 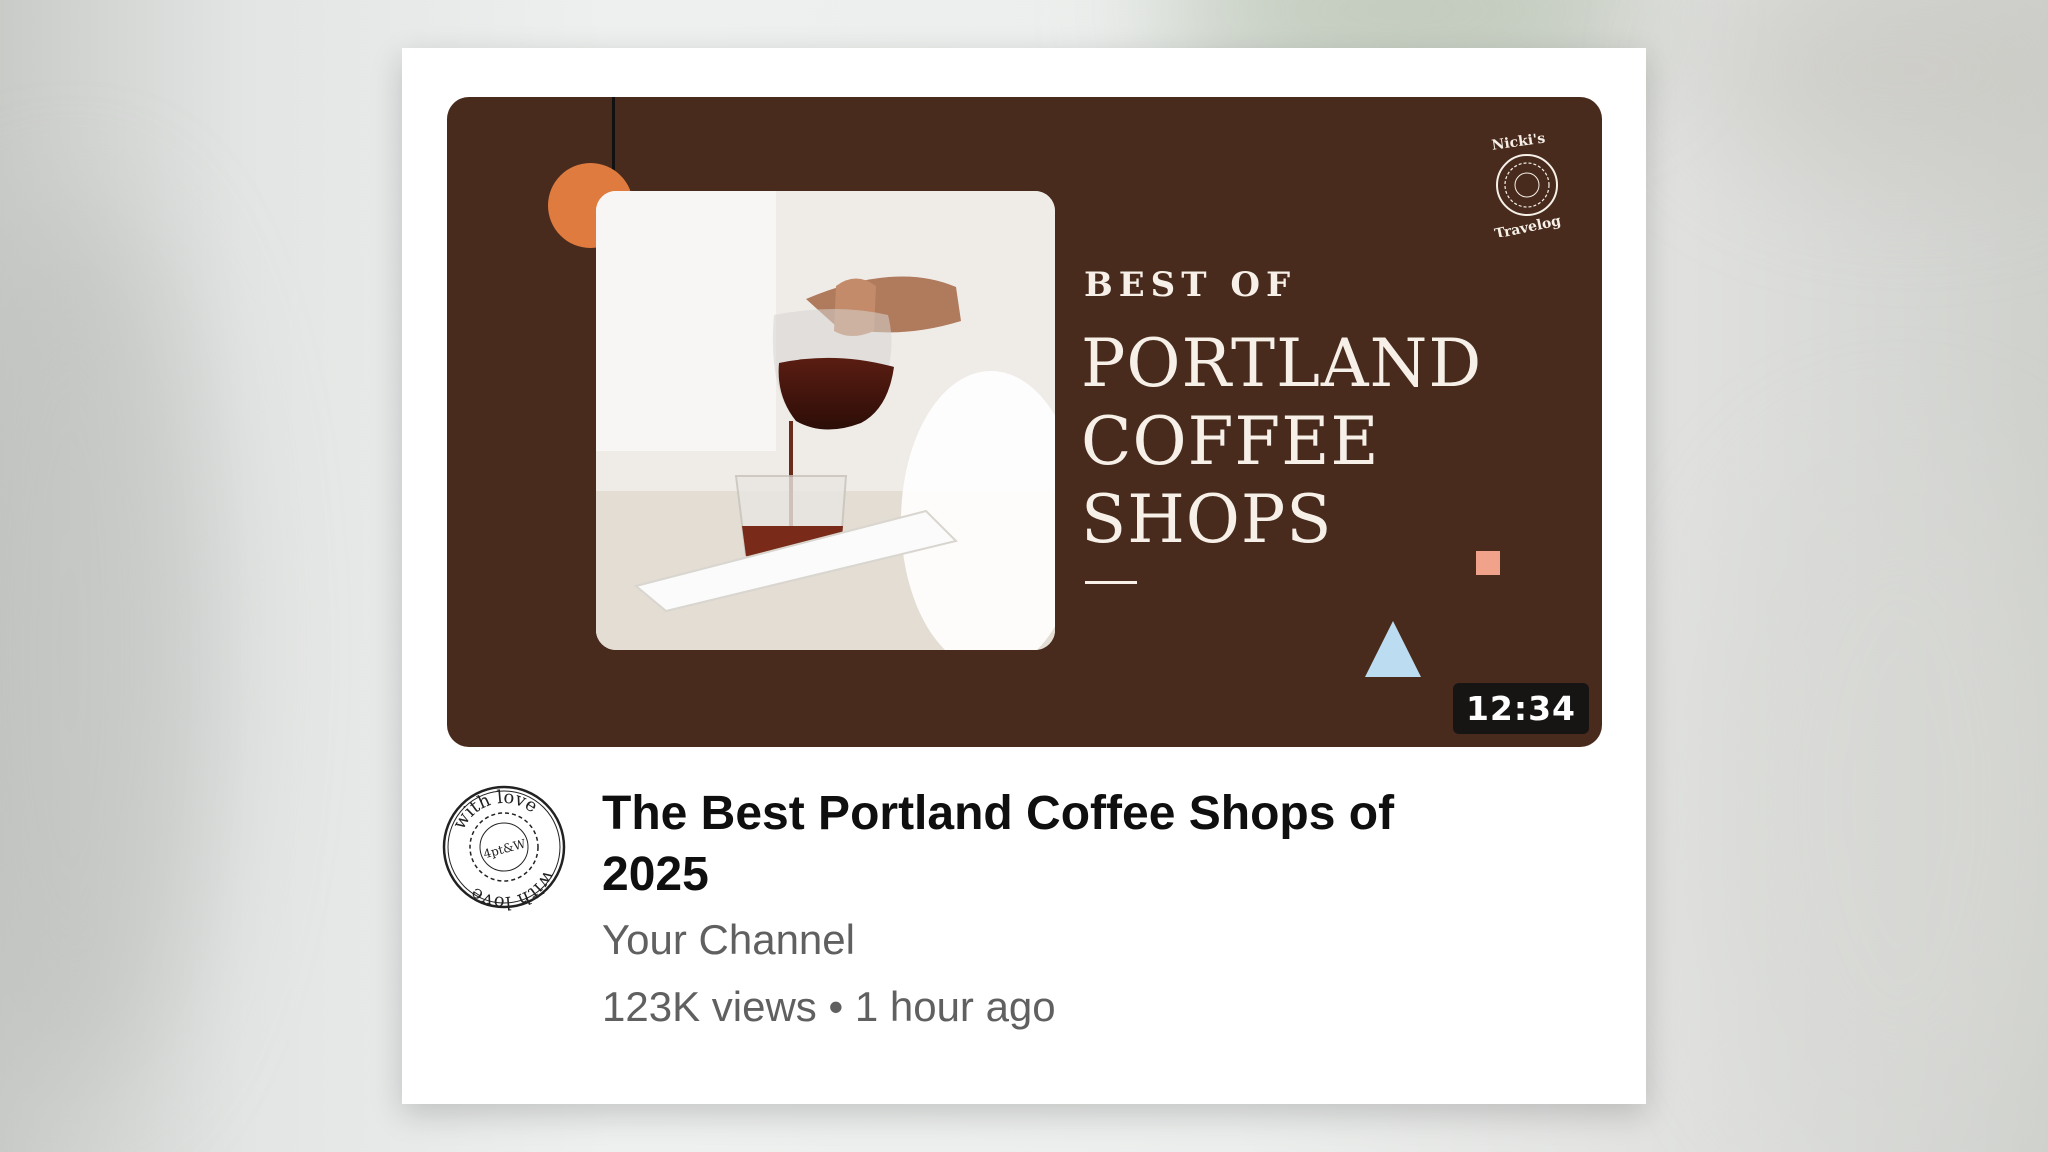 I want to click on decorative-dash, so click(x=1111, y=582).